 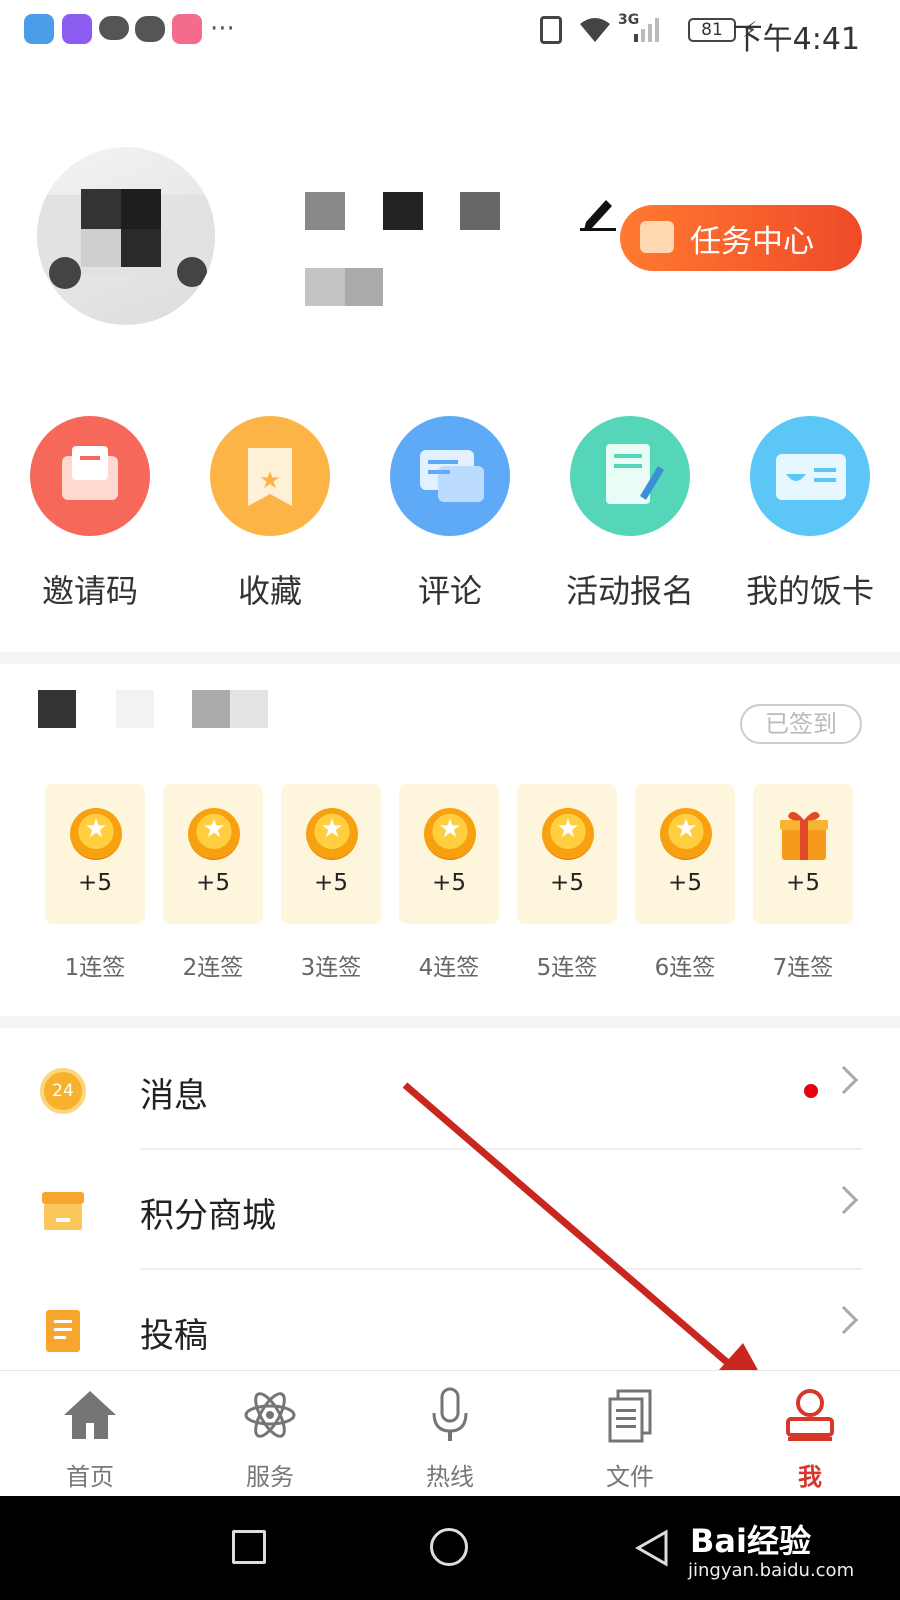 I want to click on tab-services: 服务, so click(x=270, y=1434).